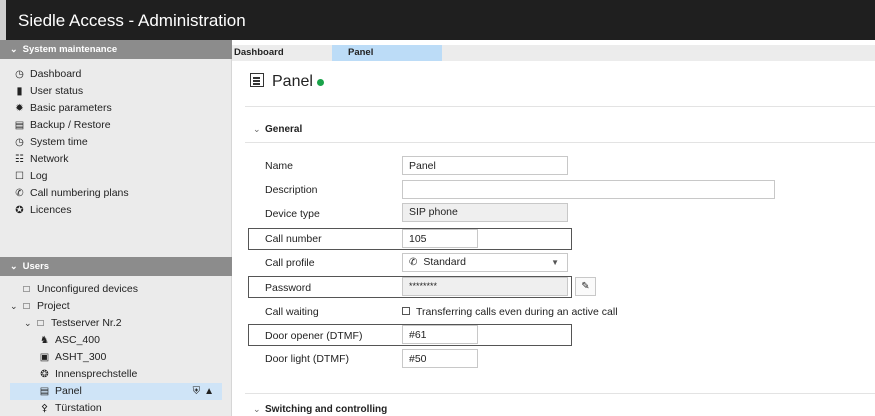 The height and width of the screenshot is (416, 875). I want to click on description-input, so click(588, 189).